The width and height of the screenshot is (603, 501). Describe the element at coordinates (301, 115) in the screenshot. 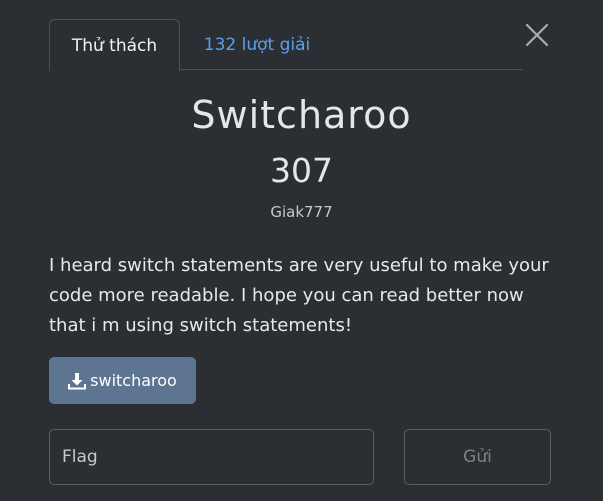

I see `challenge-title: Switcharoo` at that location.